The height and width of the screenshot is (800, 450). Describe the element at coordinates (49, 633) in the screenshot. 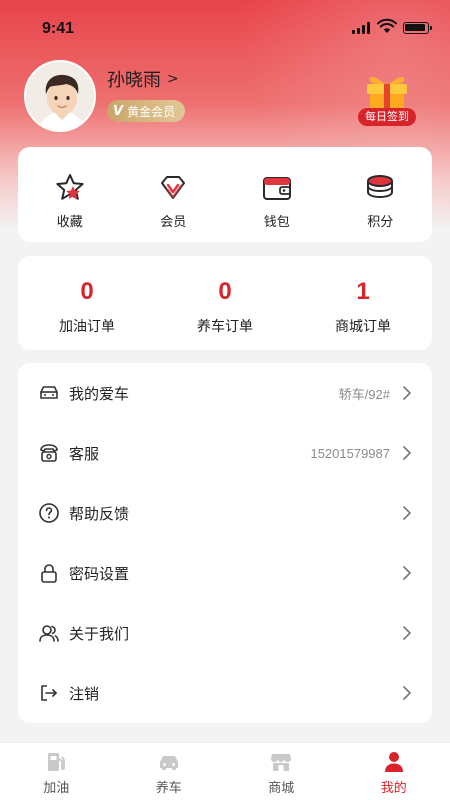

I see `users-icon` at that location.